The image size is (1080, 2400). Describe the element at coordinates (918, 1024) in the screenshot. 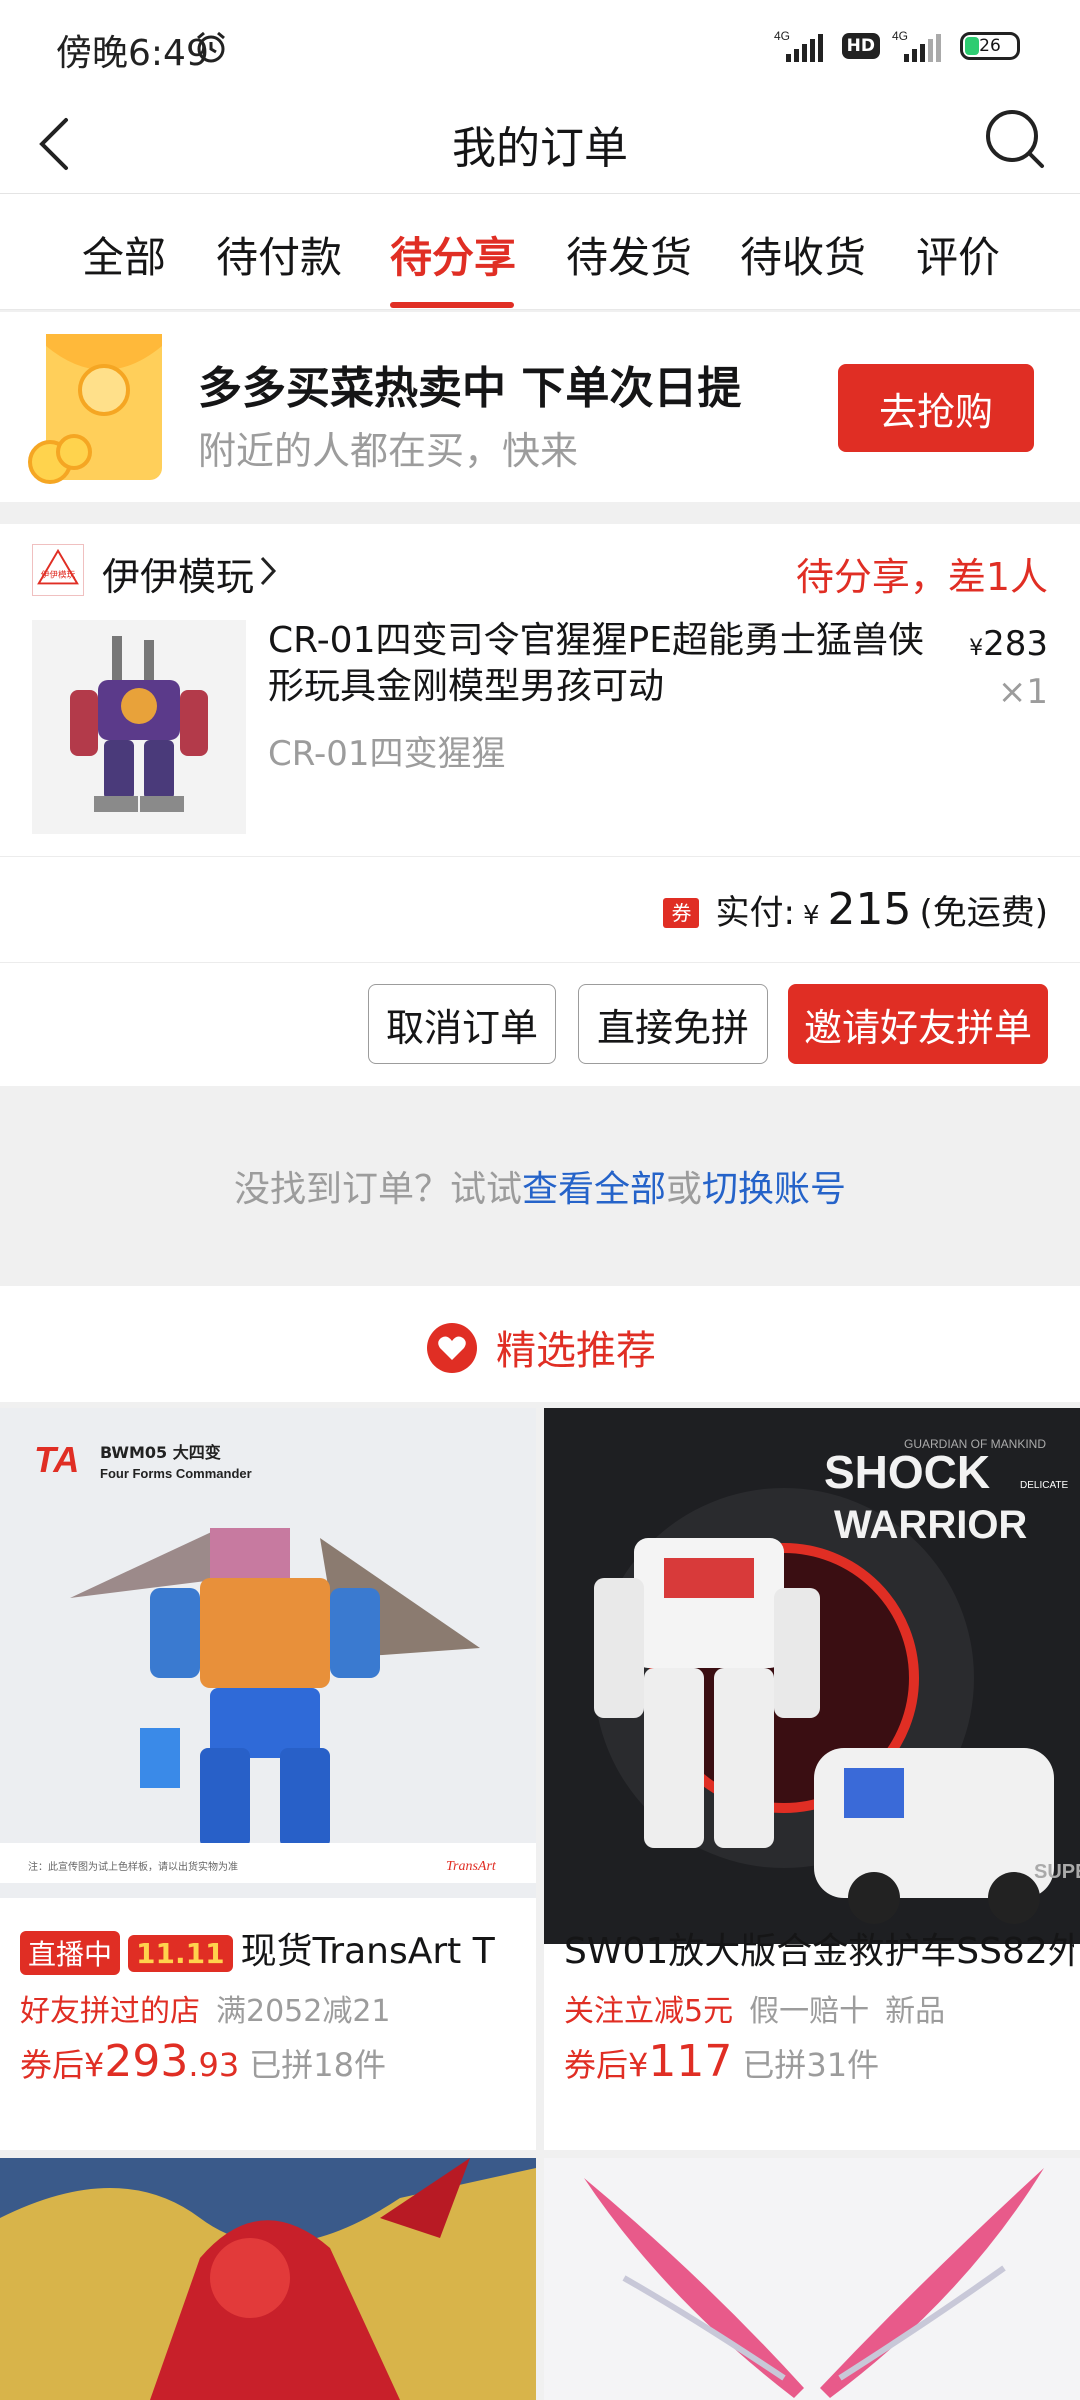

I see `invite-friend-button: 邀请好友拼单` at that location.